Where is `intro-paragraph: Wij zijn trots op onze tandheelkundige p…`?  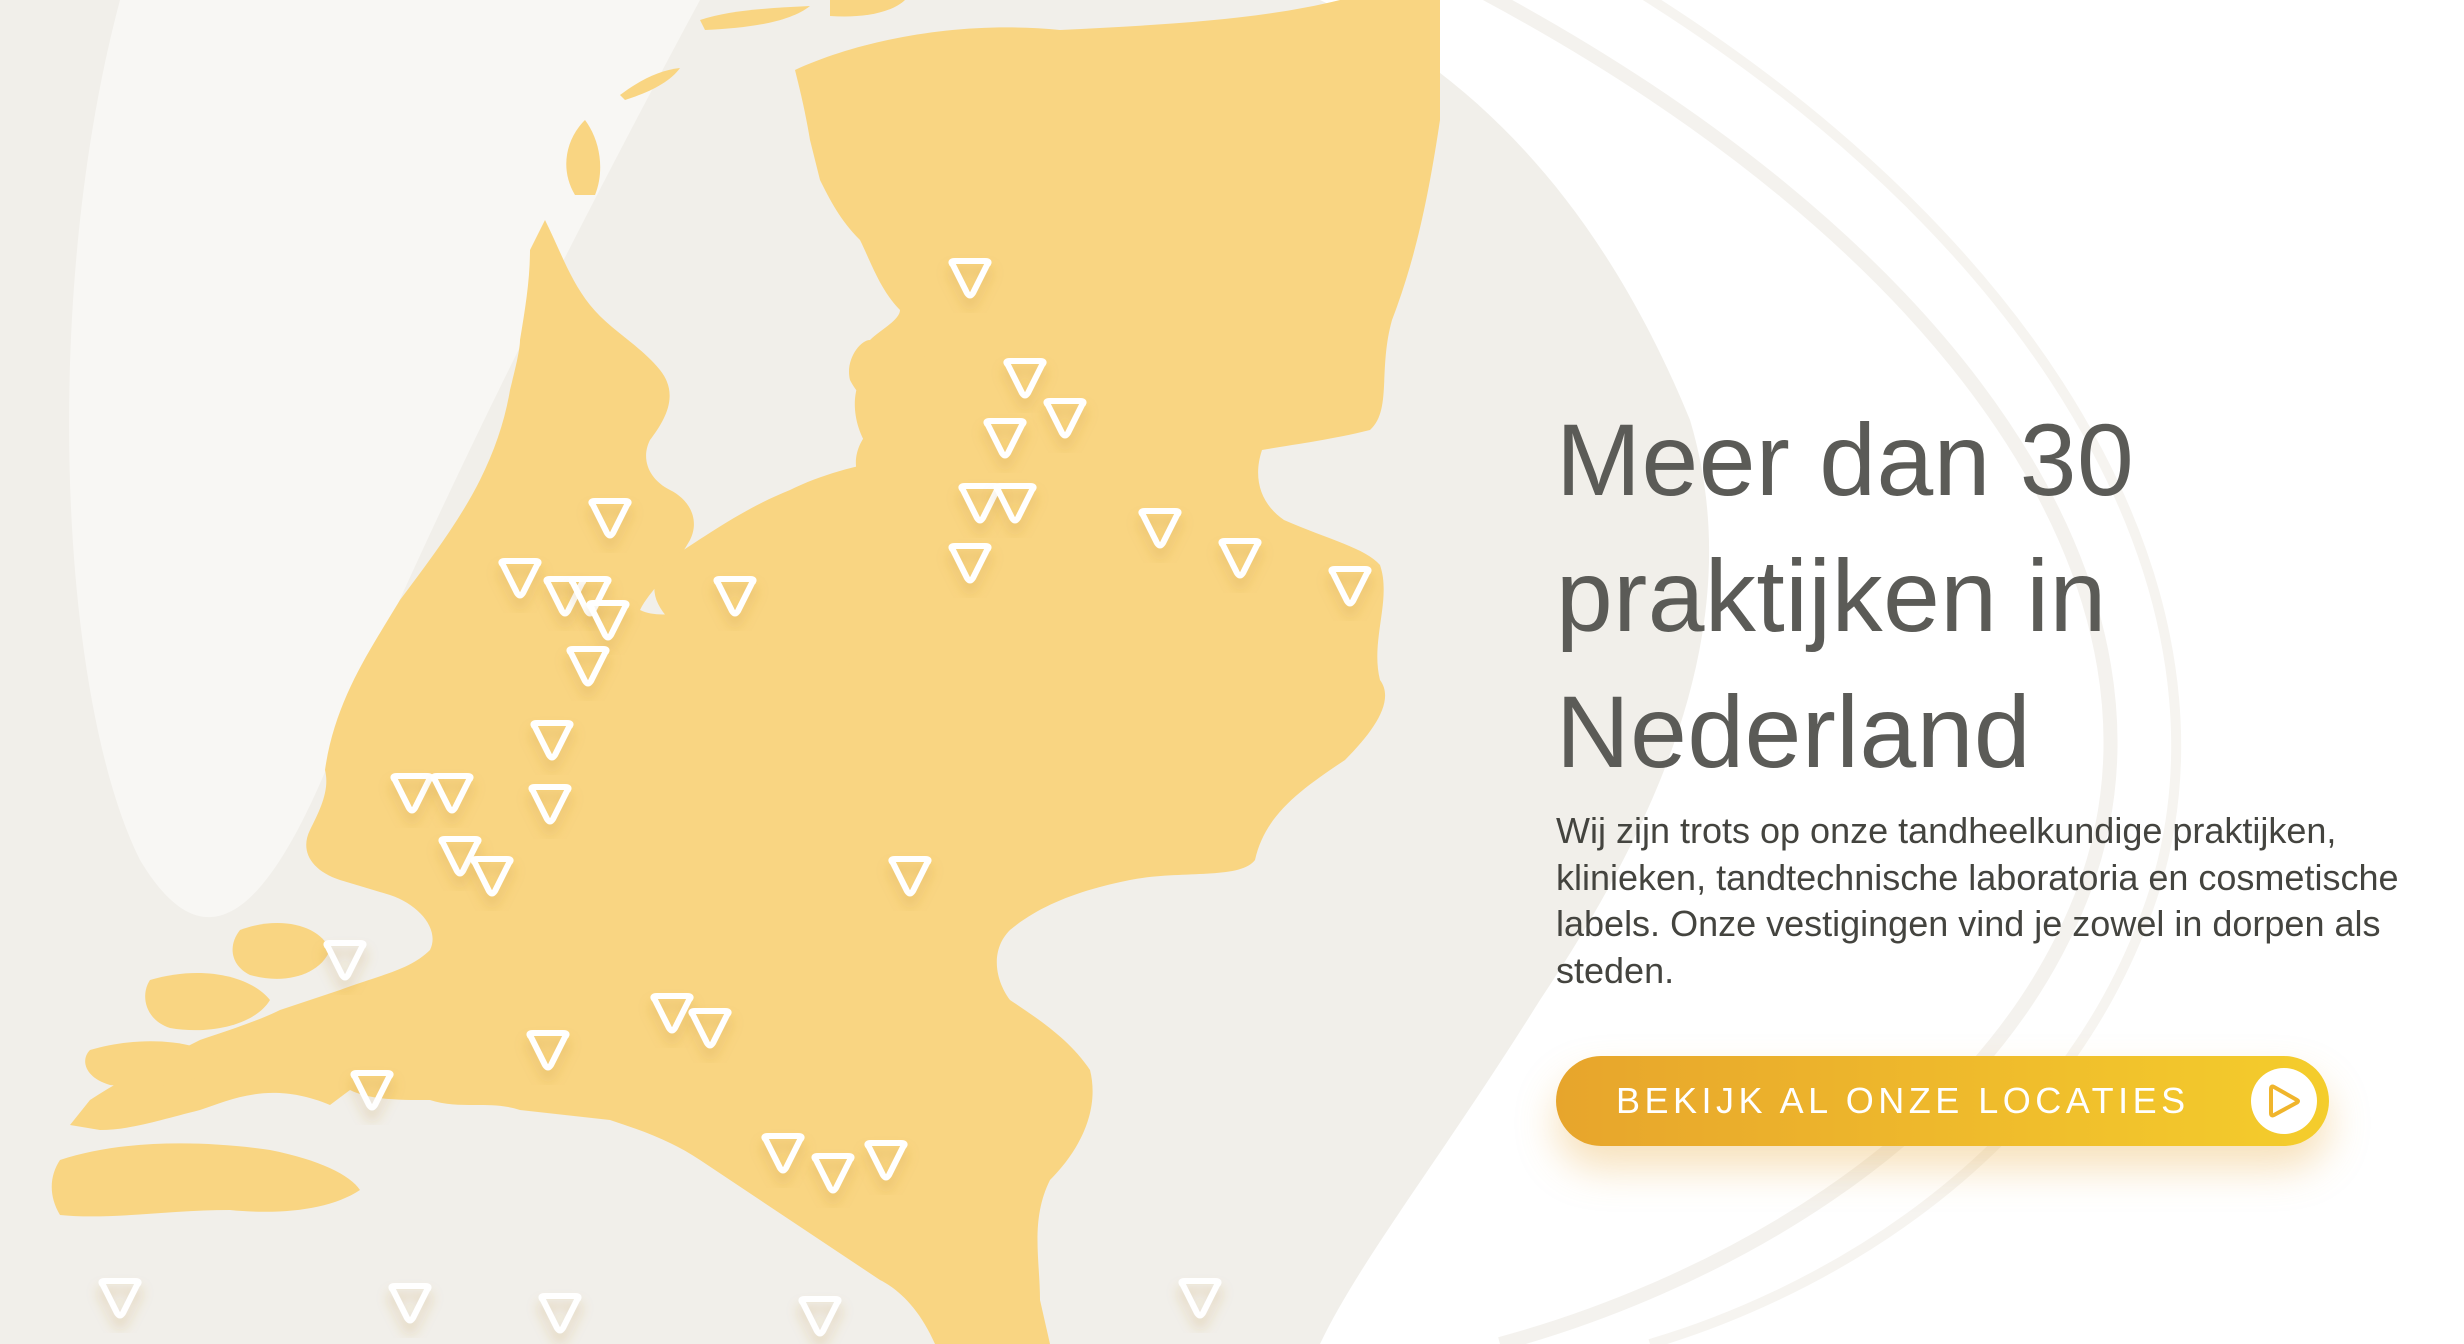
intro-paragraph: Wij zijn trots op onze tandheelkundige p… is located at coordinates (1977, 900).